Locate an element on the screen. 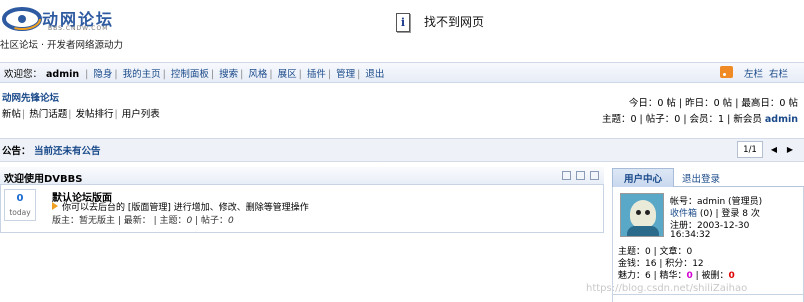 The height and width of the screenshot is (302, 804). board-description: 你可以去后台的 [版面管理] 进行增加、修改、删除等管理操作 is located at coordinates (185, 208).